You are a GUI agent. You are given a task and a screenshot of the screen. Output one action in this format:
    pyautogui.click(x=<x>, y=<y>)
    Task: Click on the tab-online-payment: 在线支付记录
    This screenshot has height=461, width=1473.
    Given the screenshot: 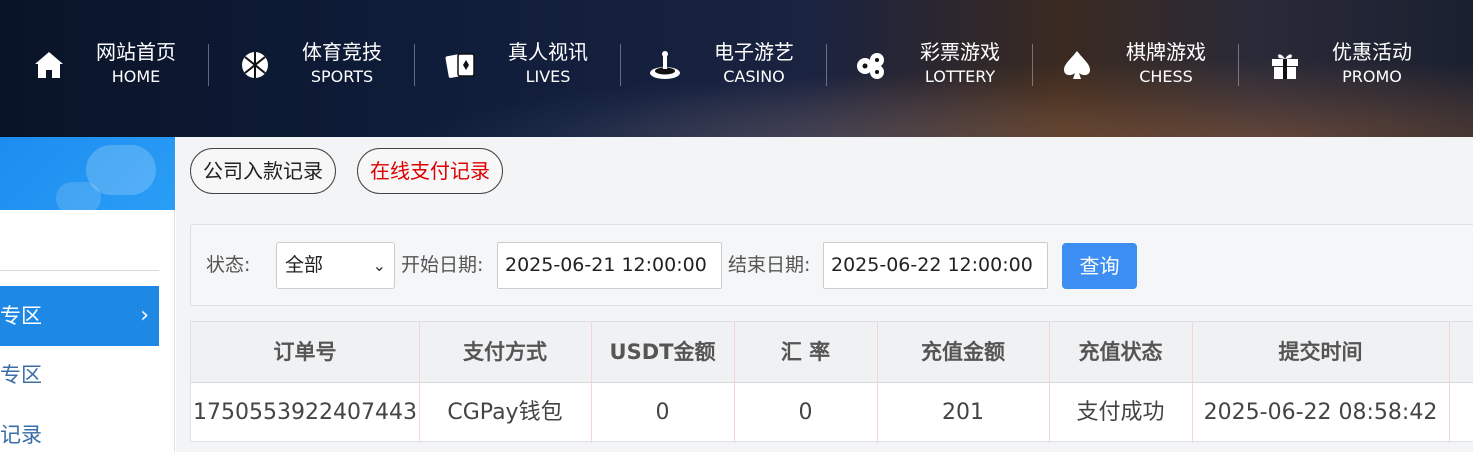 What is the action you would take?
    pyautogui.click(x=430, y=171)
    